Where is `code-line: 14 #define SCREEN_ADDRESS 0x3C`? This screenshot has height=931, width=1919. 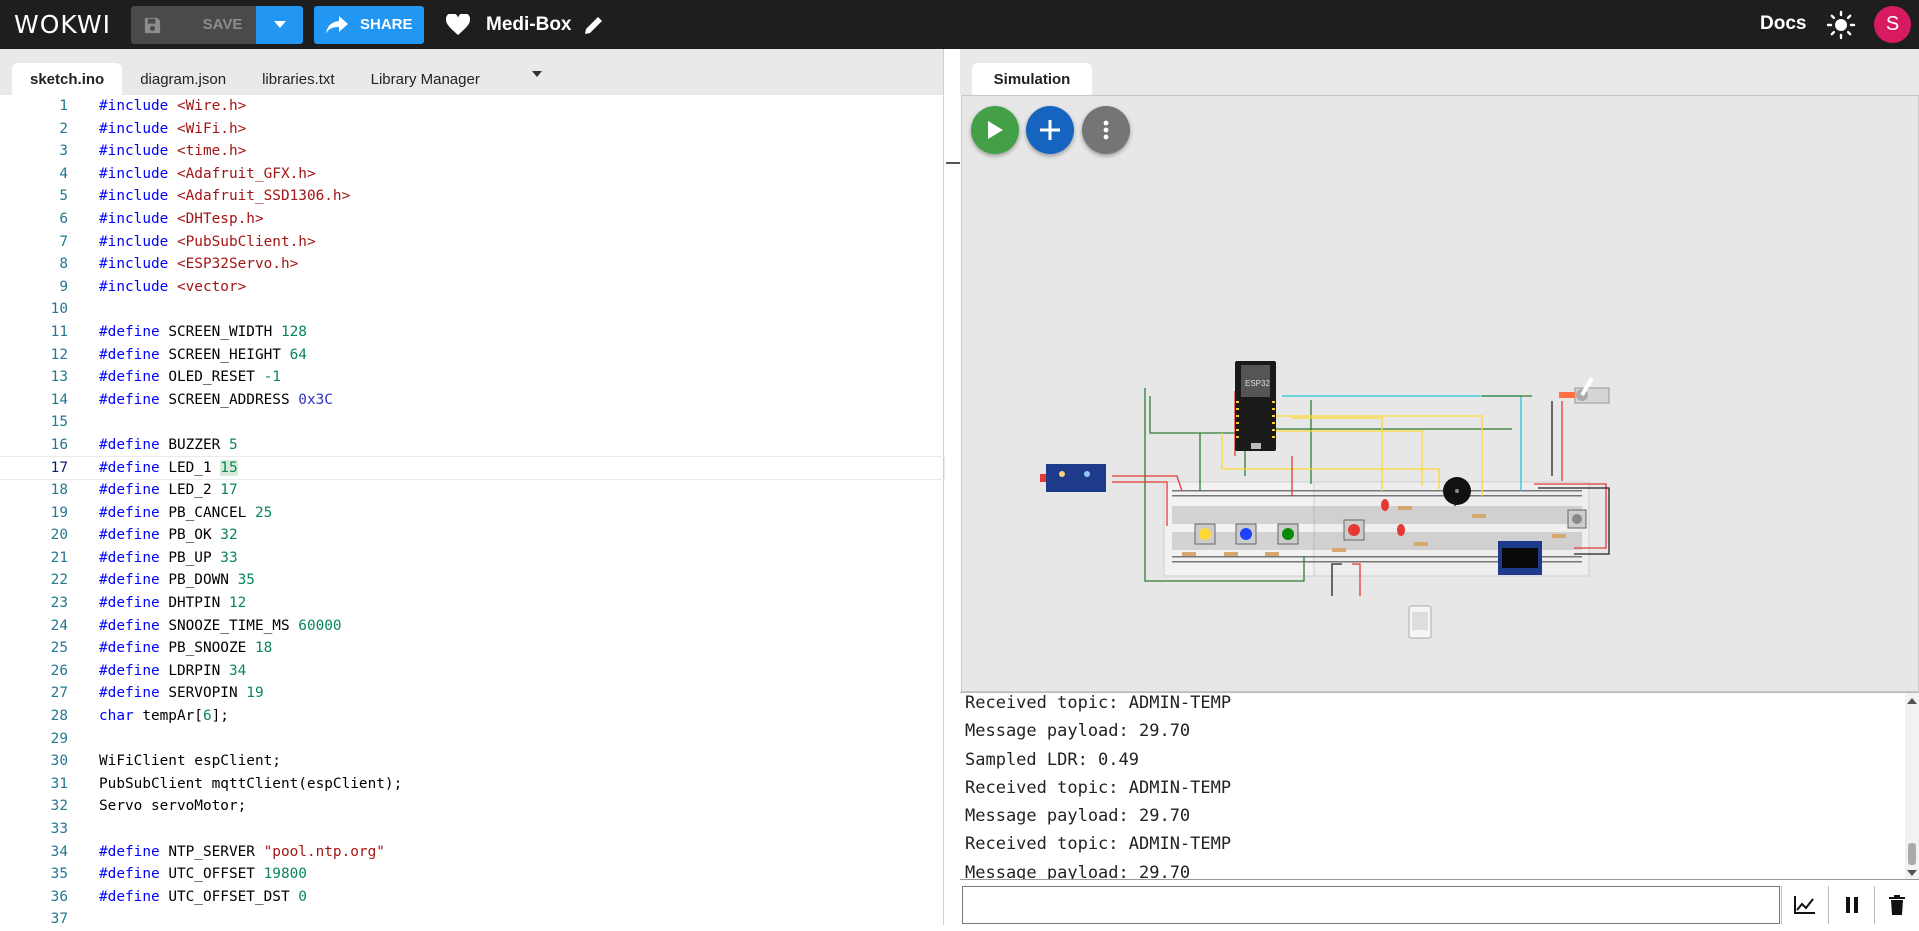
code-line: 14 #define SCREEN_ADDRESS 0x3C is located at coordinates (472, 400).